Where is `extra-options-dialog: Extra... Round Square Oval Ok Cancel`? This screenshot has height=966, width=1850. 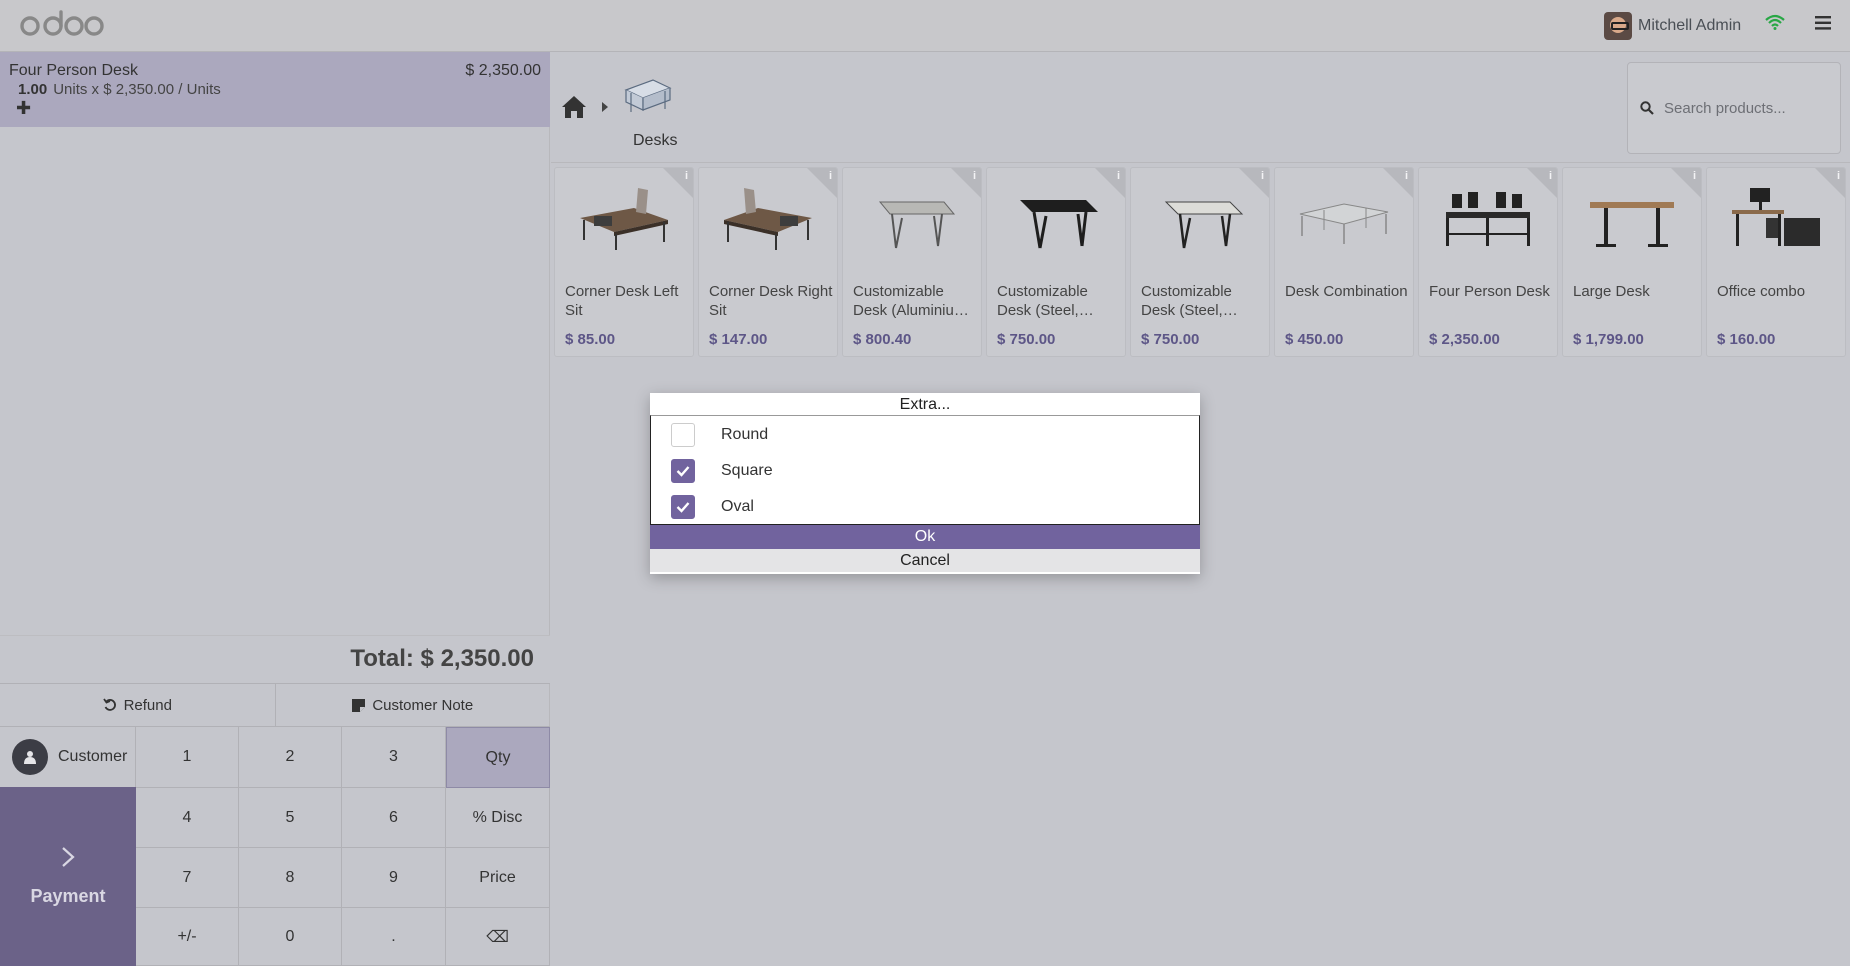
extra-options-dialog: Extra... Round Square Oval Ok Cancel is located at coordinates (925, 483).